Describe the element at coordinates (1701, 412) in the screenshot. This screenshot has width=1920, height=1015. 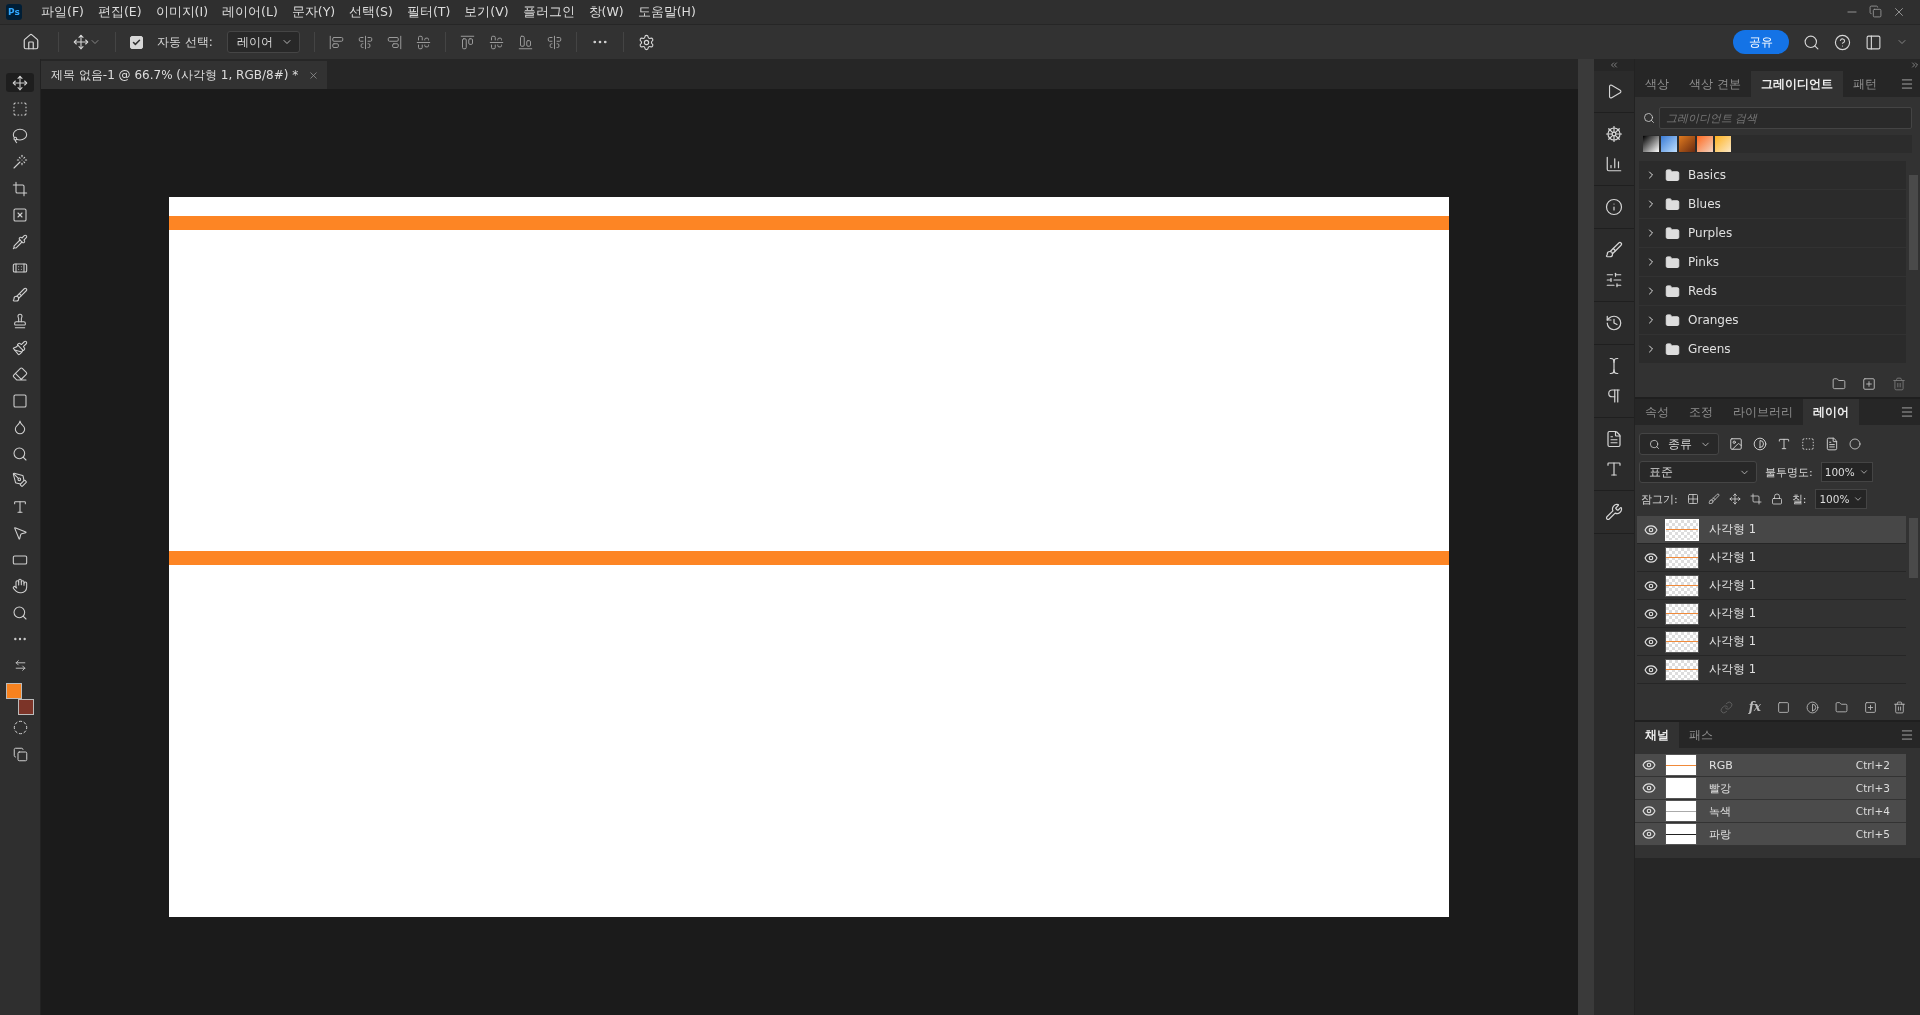
I see `panel-tab: 조정` at that location.